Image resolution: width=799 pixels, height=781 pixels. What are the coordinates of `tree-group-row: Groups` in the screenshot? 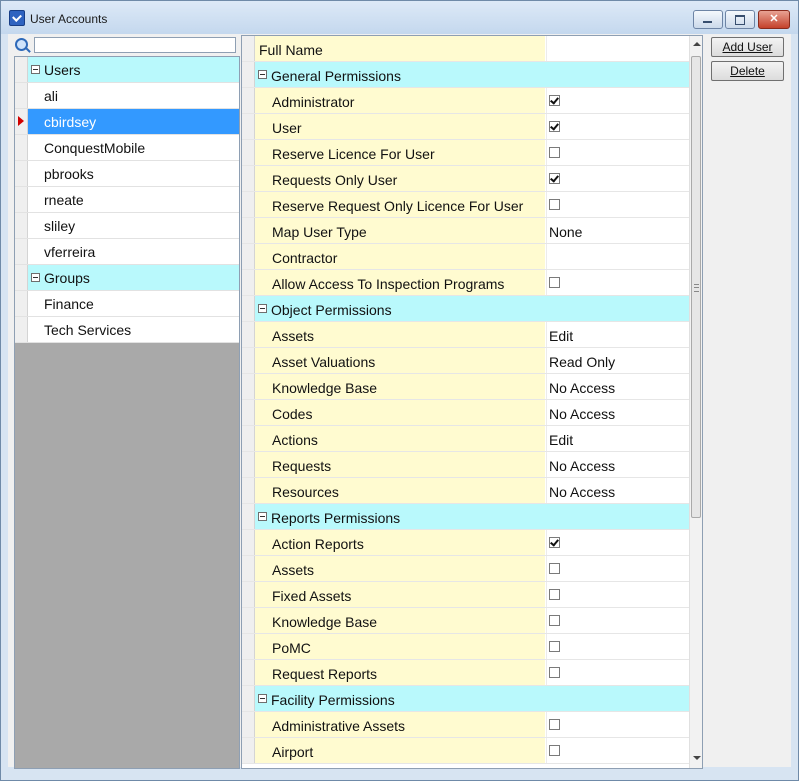 It's located at (127, 278).